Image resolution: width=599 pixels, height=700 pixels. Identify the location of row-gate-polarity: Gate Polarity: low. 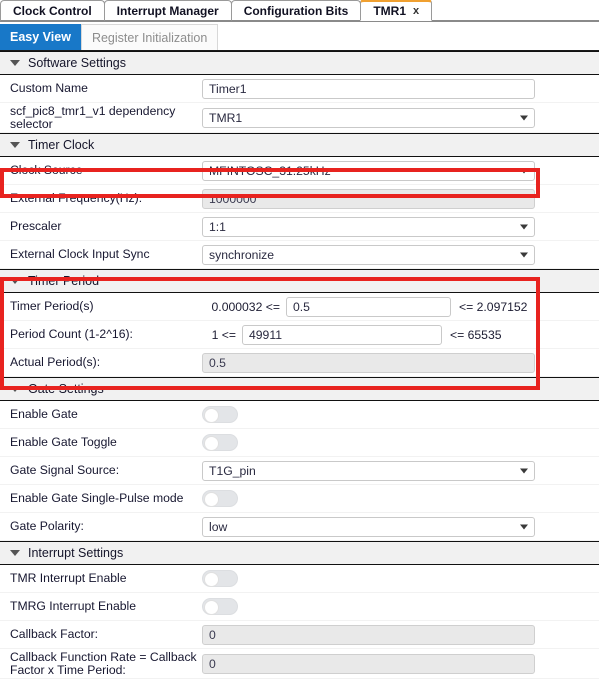
(299, 527).